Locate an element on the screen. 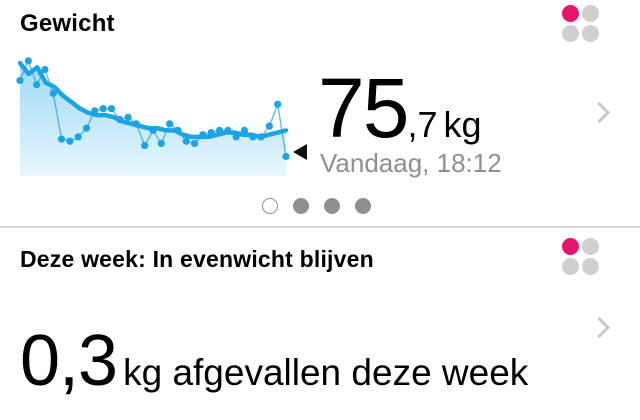  weekly-loss-text: kg afgevallen deze week is located at coordinates (326, 372).